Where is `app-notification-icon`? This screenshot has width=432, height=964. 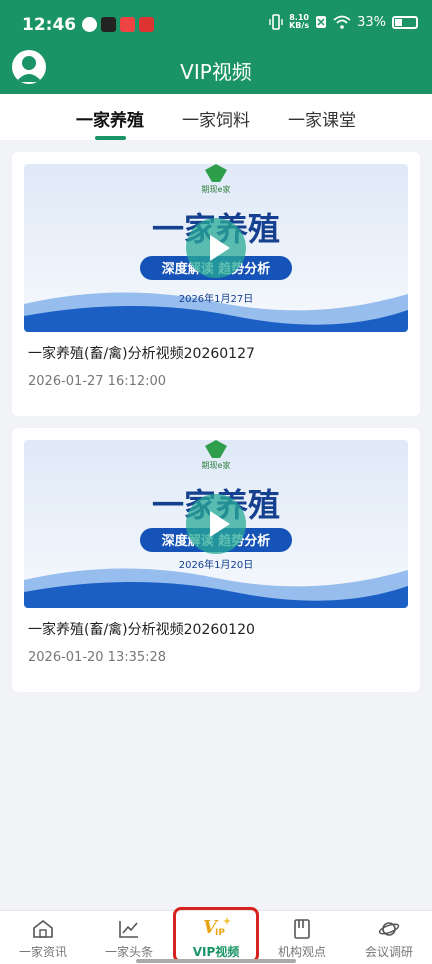 app-notification-icon is located at coordinates (89, 24).